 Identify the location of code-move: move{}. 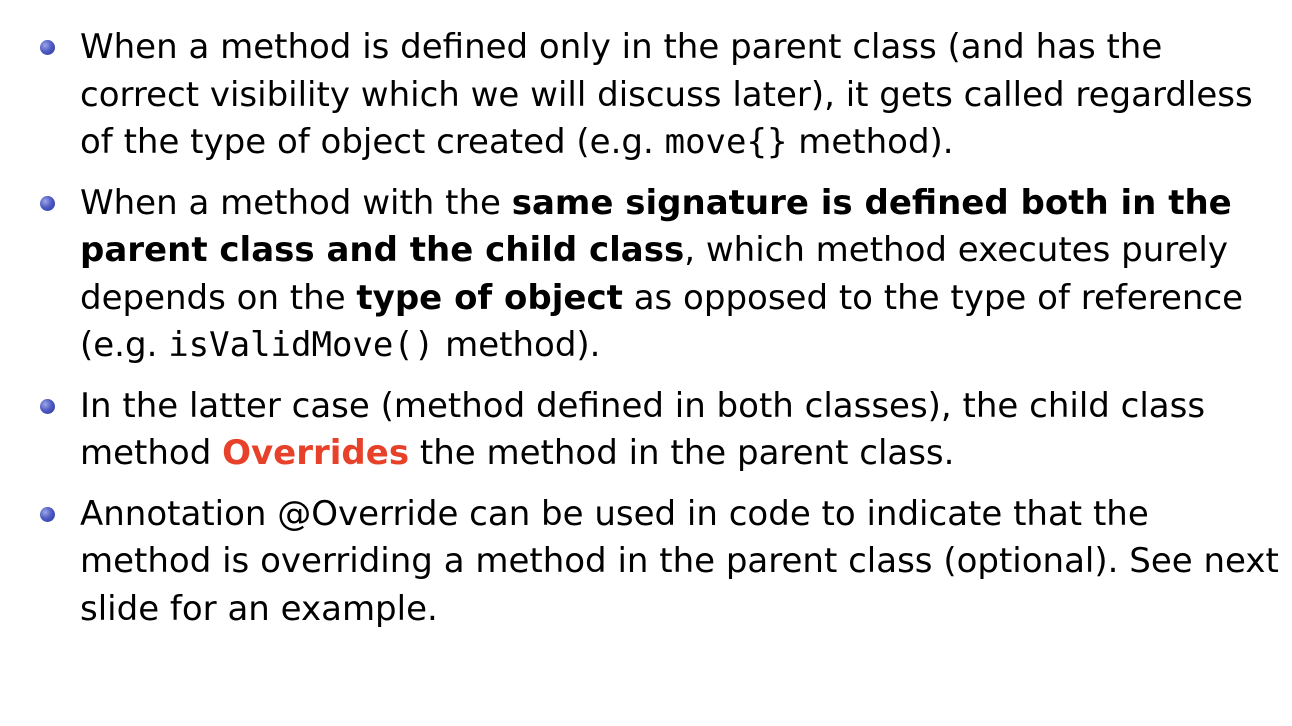
(726, 142).